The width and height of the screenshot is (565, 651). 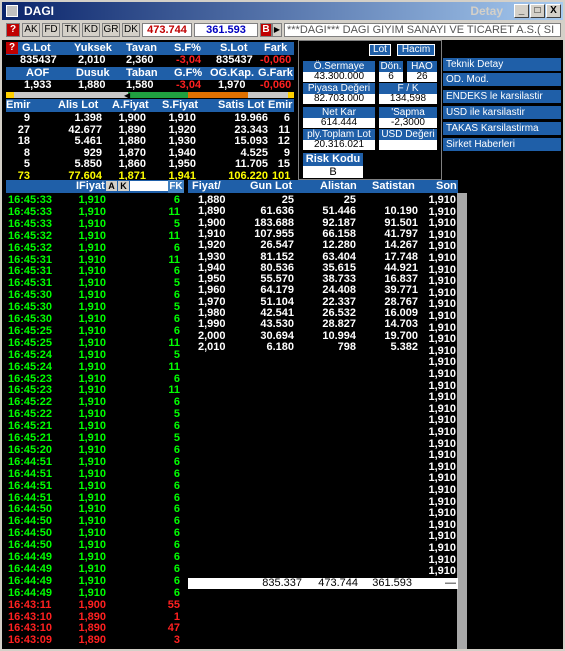 What do you see at coordinates (537, 11) in the screenshot?
I see `maximize-button: □` at bounding box center [537, 11].